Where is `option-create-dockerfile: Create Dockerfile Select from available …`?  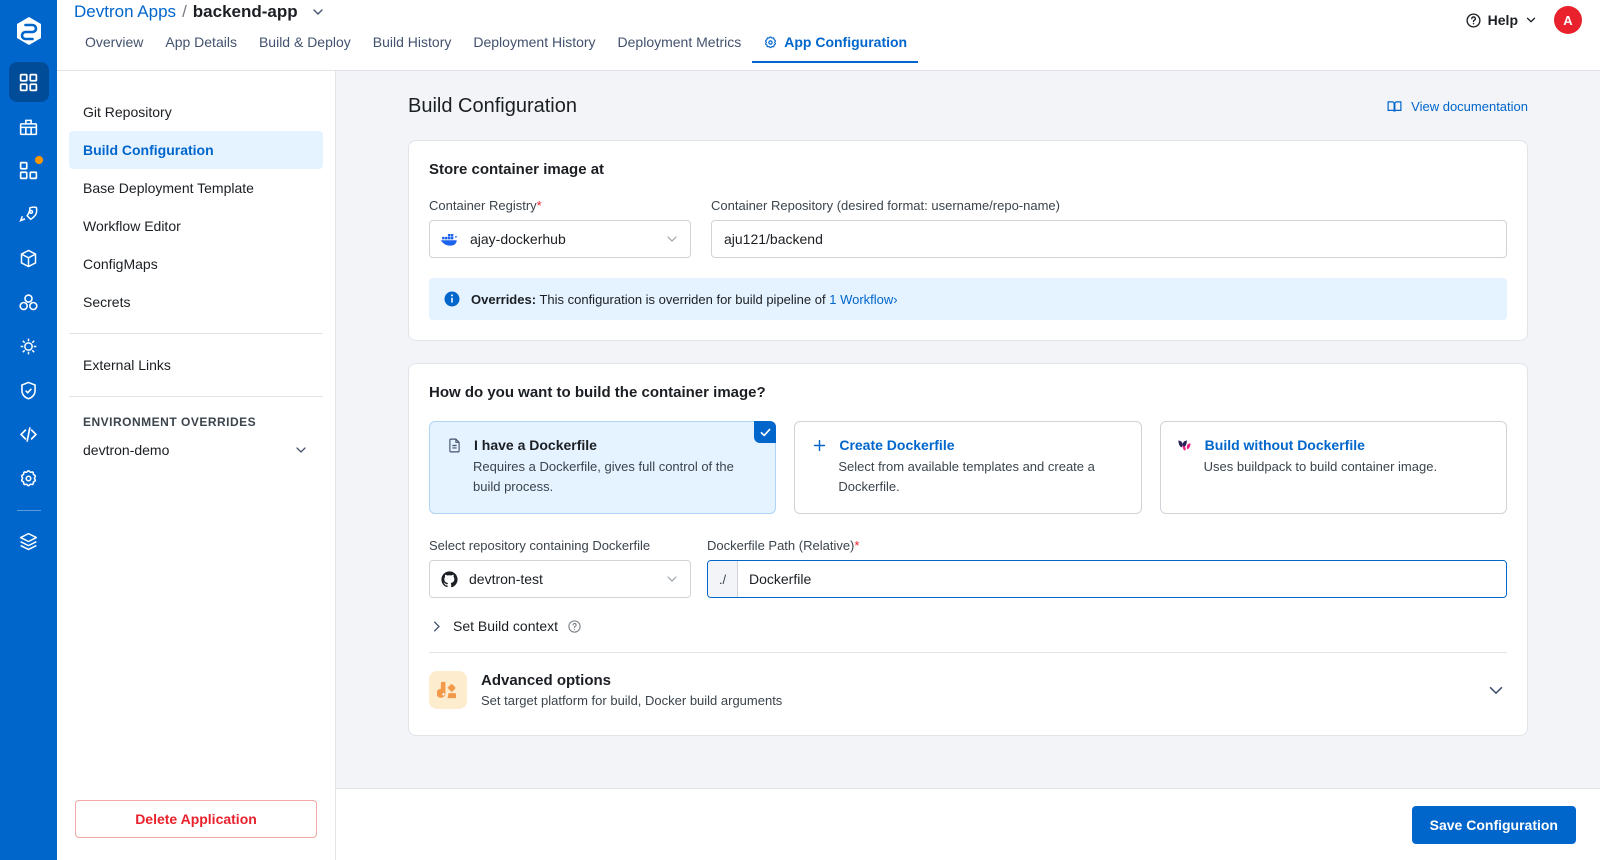 option-create-dockerfile: Create Dockerfile Select from available … is located at coordinates (968, 467).